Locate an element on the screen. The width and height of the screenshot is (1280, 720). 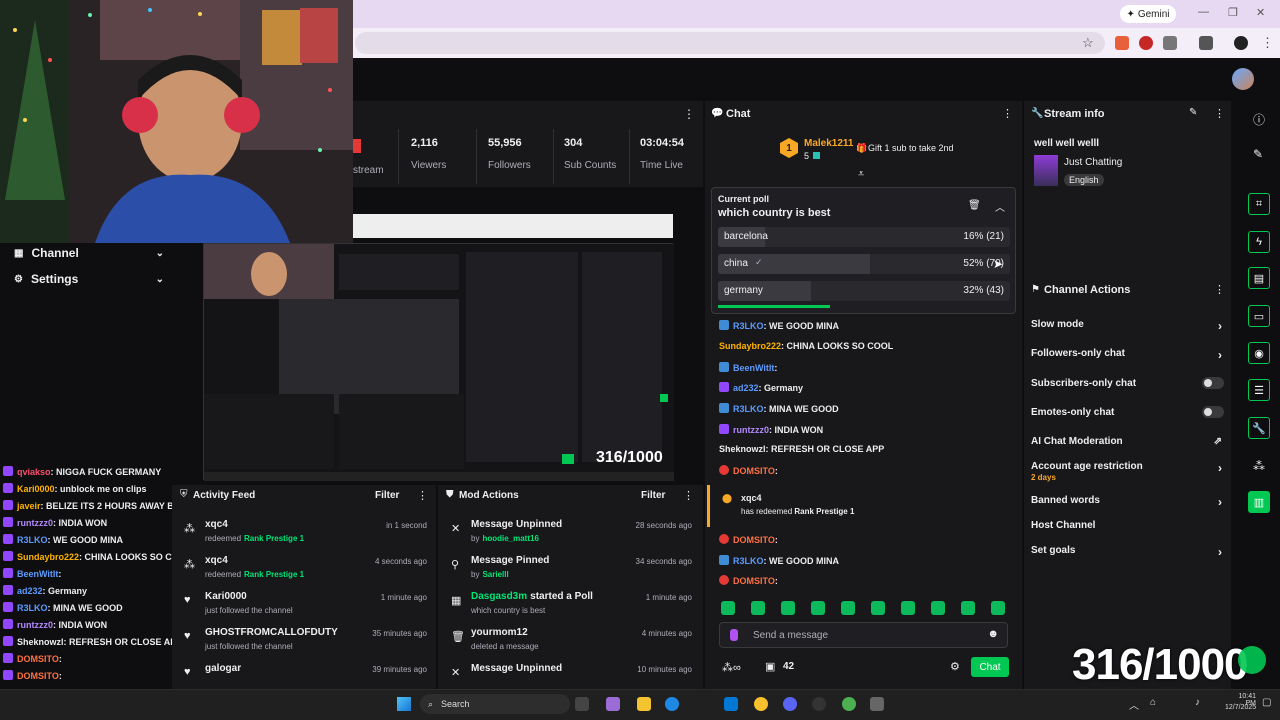
mod-action-moderator: hoodie_matt16 is located at coordinates (510, 538).